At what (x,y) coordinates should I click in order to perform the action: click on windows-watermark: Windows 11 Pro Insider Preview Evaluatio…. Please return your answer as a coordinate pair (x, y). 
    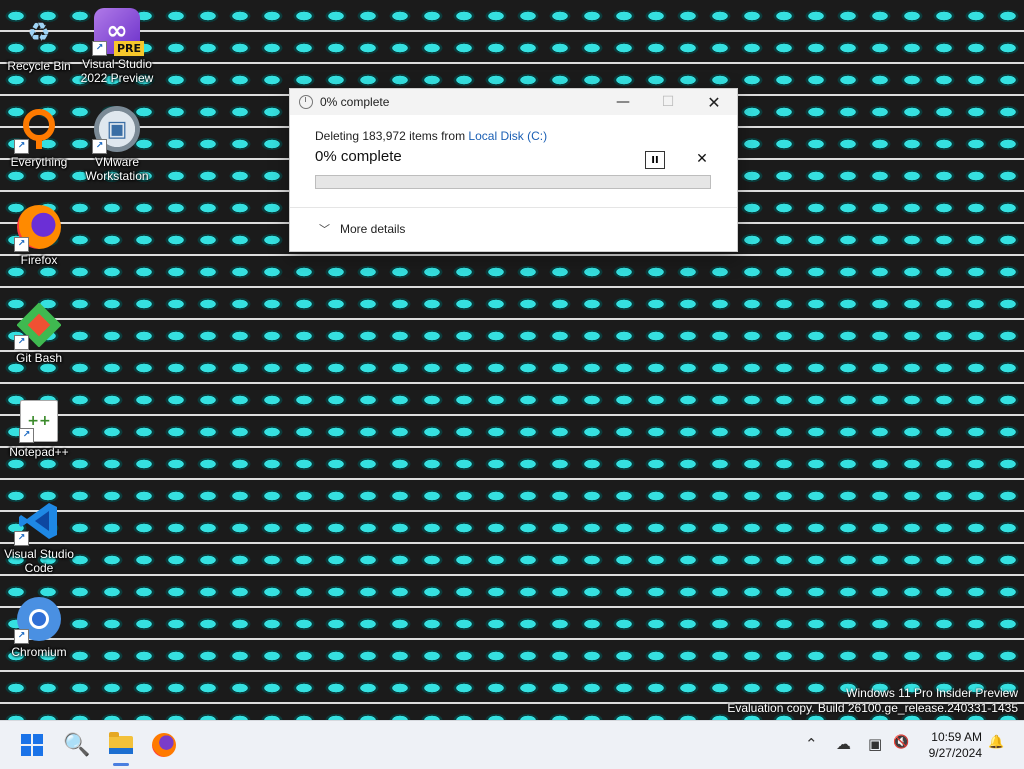
    Looking at the image, I should click on (872, 701).